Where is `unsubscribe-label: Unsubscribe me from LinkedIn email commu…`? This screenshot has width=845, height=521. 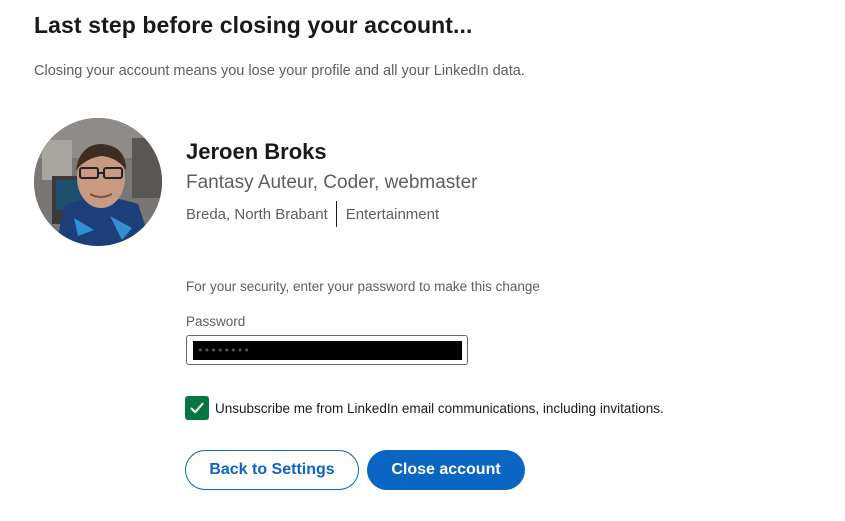 unsubscribe-label: Unsubscribe me from LinkedIn email commu… is located at coordinates (439, 408).